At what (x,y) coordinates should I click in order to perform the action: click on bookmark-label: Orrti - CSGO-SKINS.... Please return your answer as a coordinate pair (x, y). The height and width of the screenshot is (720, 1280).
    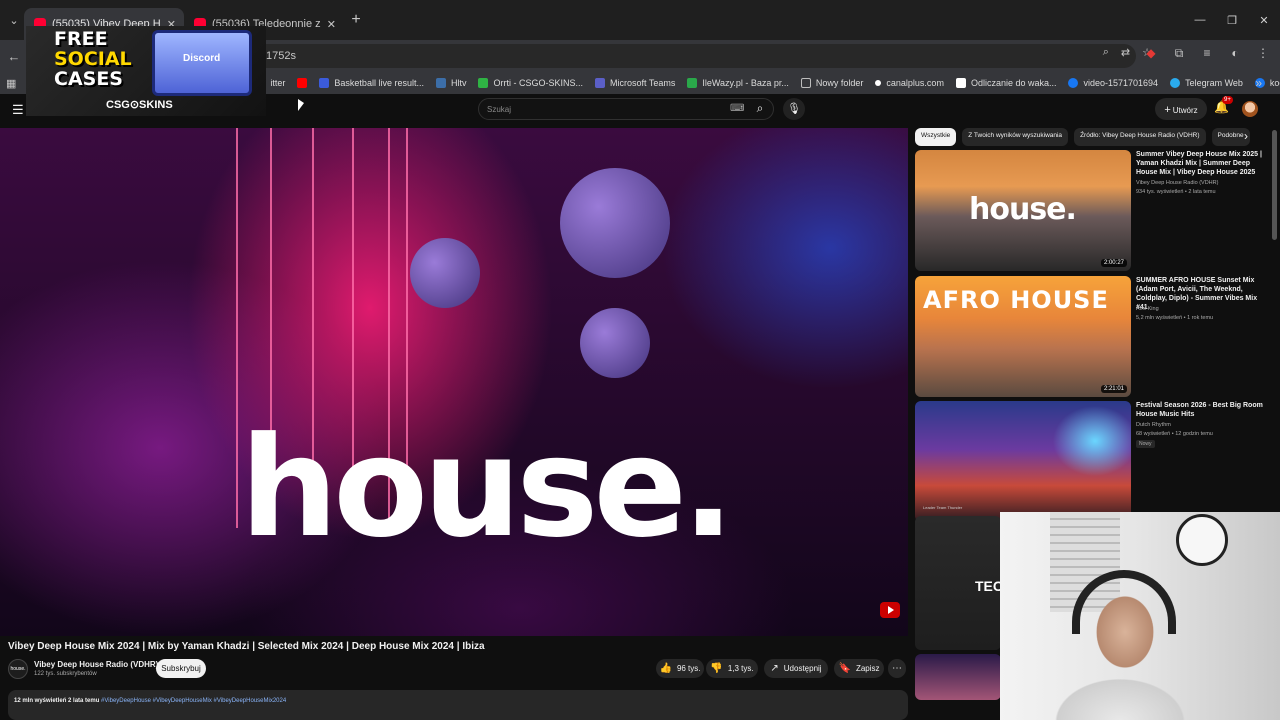
    Looking at the image, I should click on (538, 83).